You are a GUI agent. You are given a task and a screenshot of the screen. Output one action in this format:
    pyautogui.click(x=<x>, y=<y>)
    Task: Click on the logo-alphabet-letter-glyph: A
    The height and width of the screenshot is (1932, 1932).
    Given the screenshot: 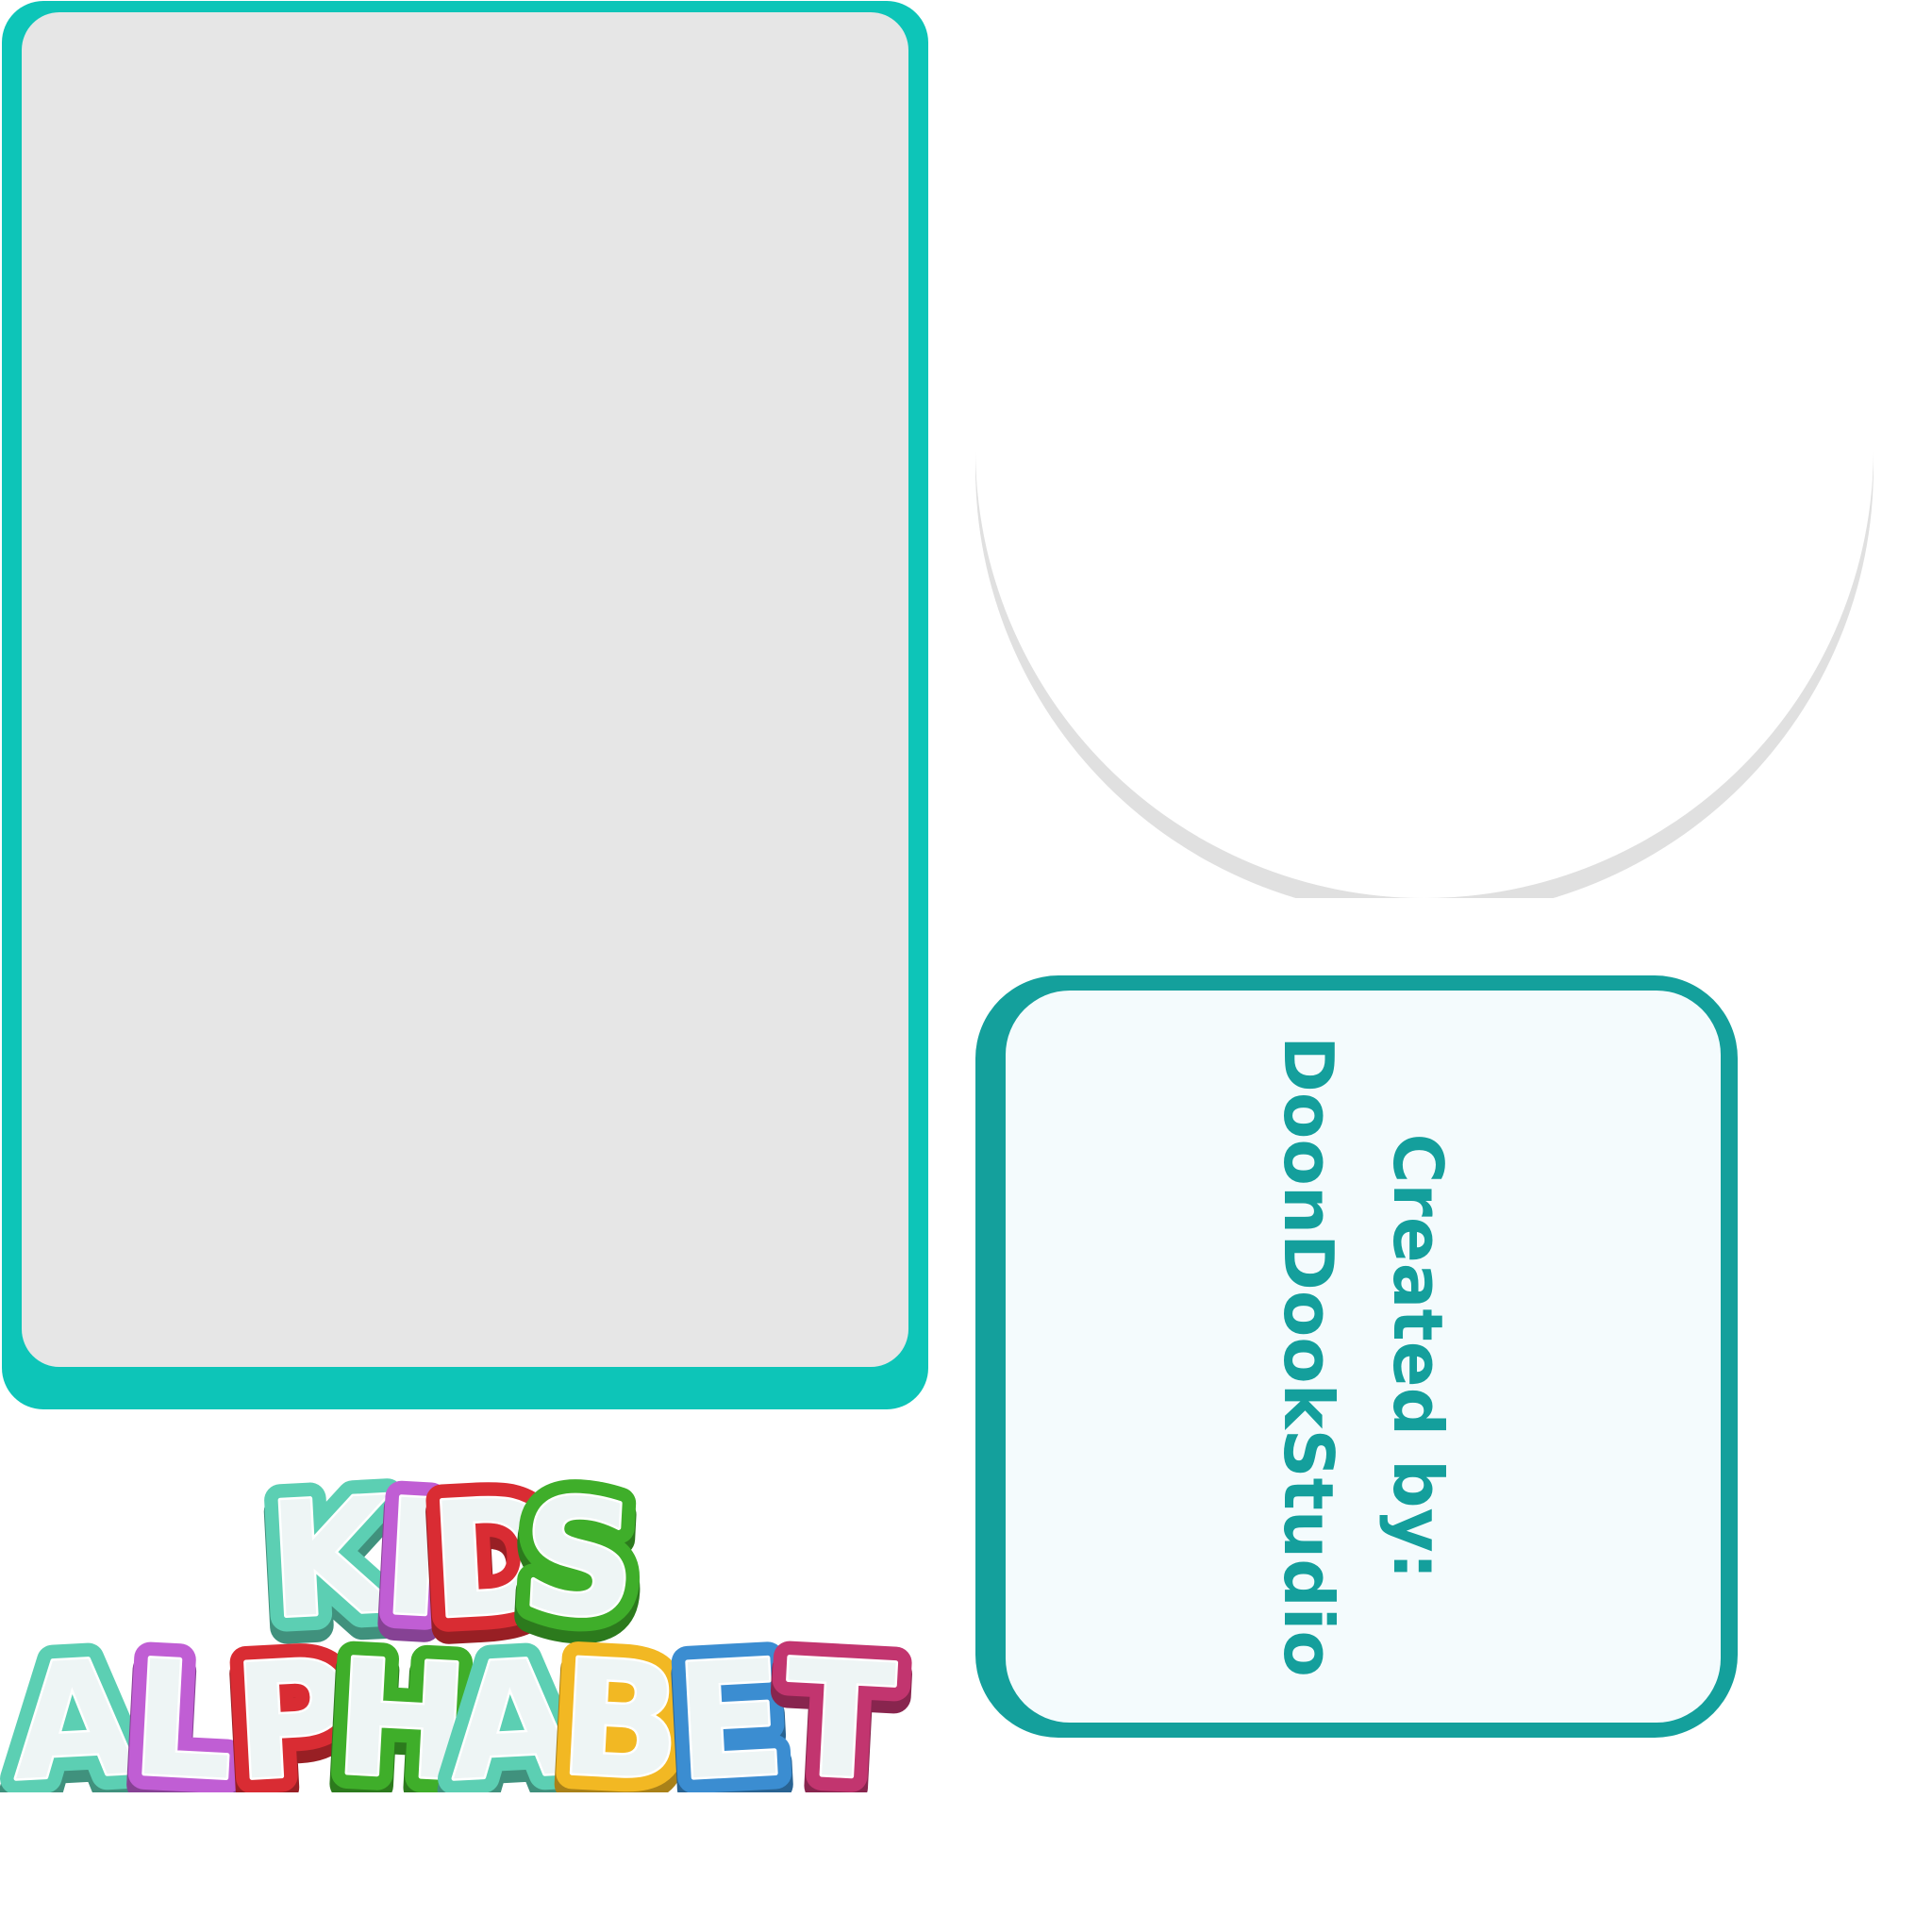 What is the action you would take?
    pyautogui.click(x=74, y=1709)
    